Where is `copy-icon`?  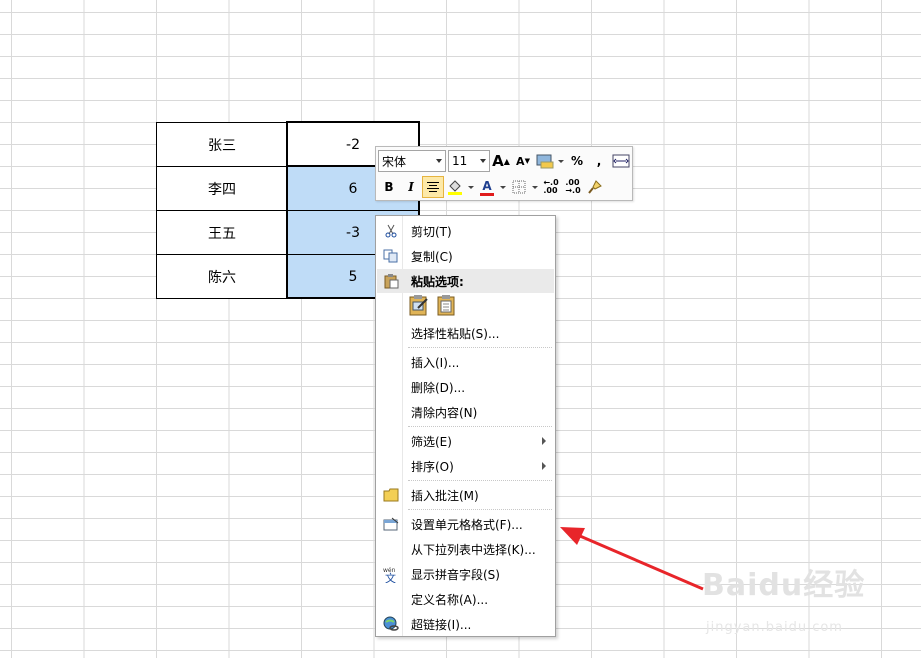 copy-icon is located at coordinates (391, 256).